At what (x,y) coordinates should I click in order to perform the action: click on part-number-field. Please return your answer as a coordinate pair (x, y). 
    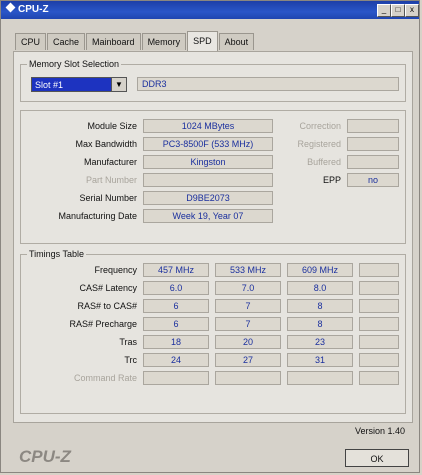
    Looking at the image, I should click on (208, 180).